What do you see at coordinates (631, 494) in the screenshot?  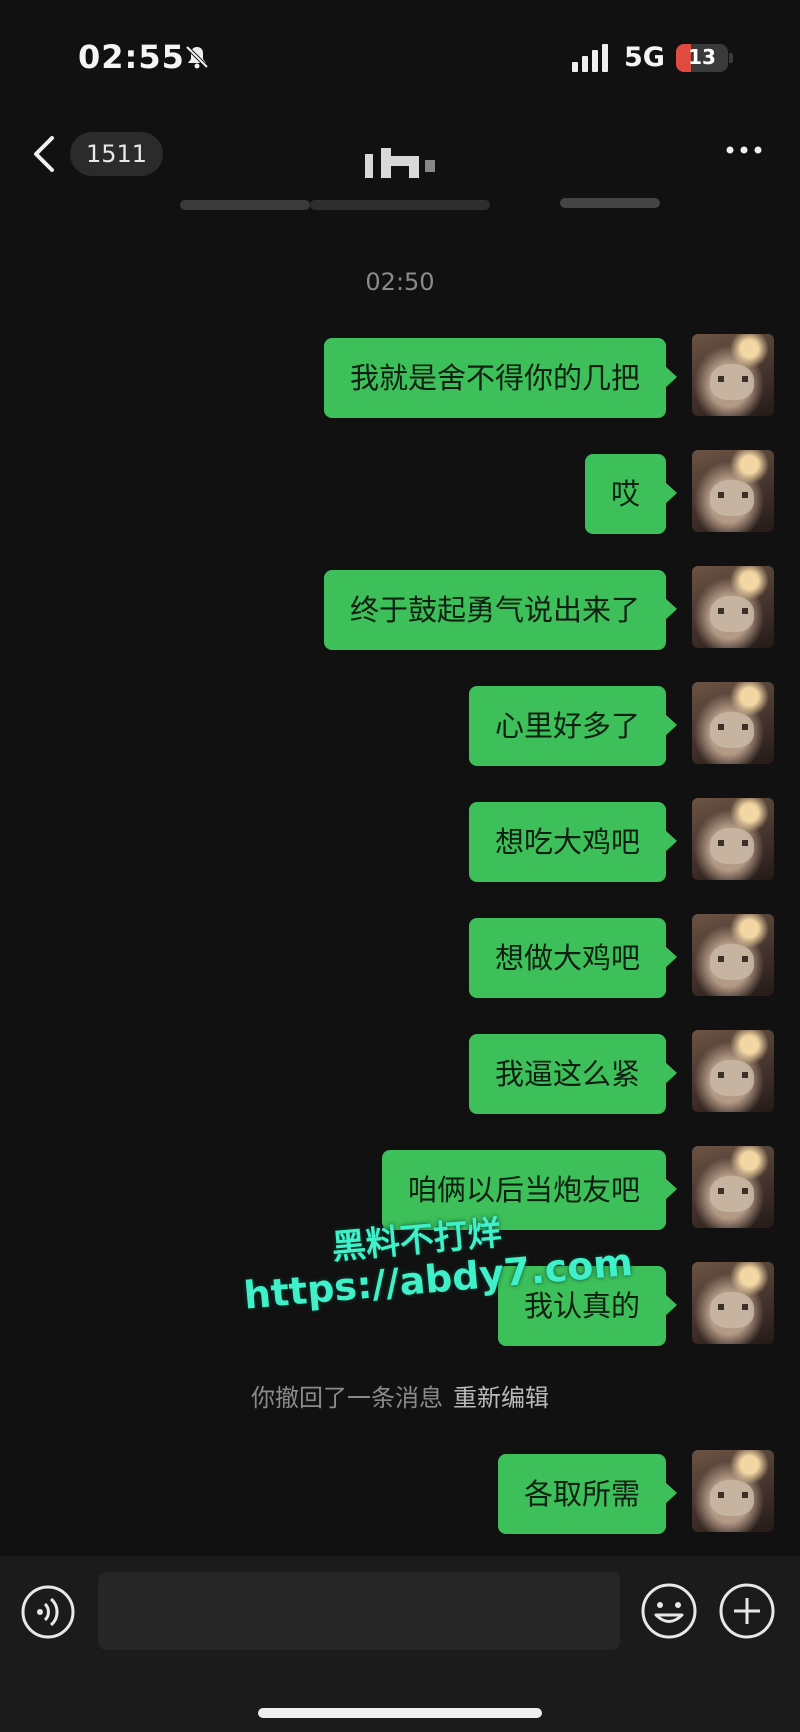 I see `message-bubble: 哎` at bounding box center [631, 494].